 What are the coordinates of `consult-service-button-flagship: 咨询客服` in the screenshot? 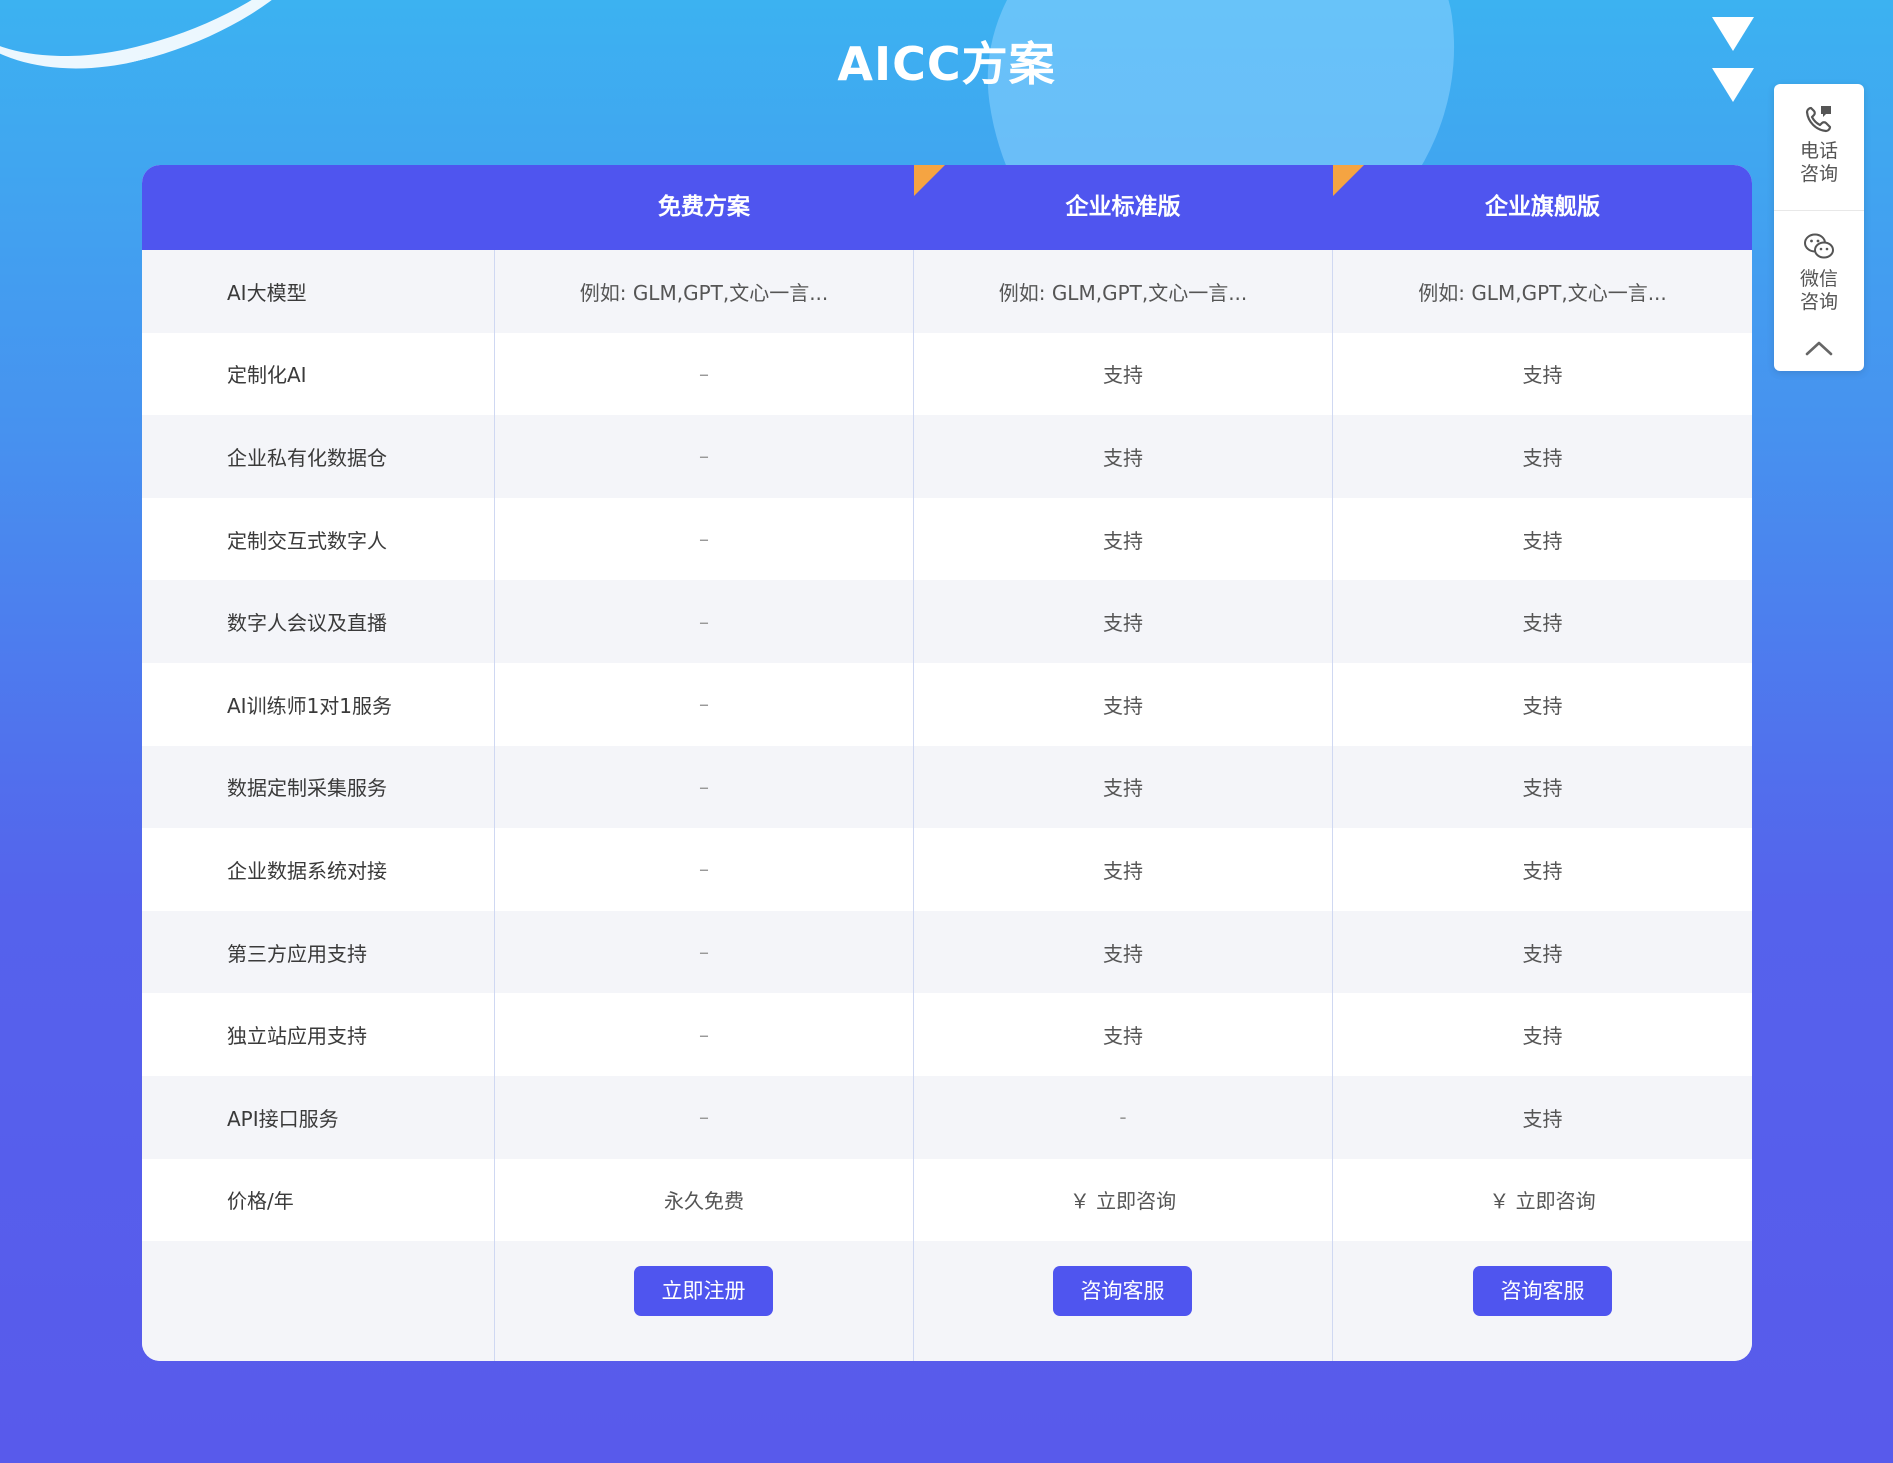 It's located at (1542, 1291).